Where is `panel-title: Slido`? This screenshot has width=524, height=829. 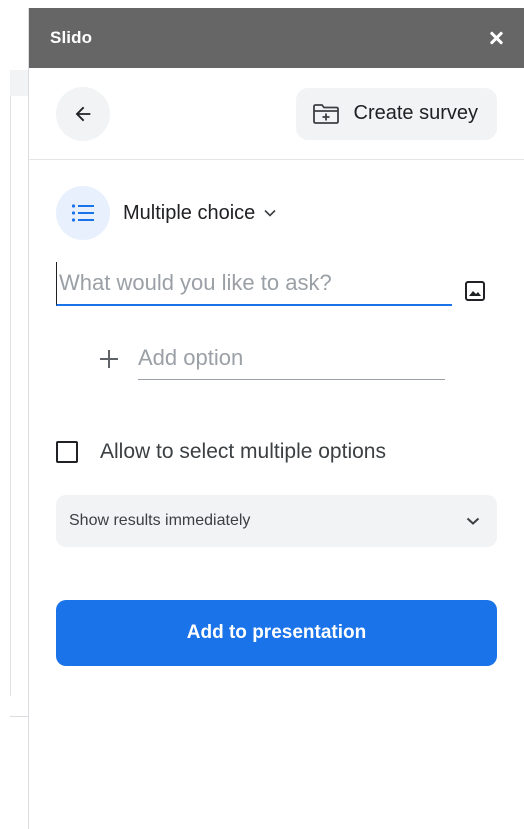
panel-title: Slido is located at coordinates (71, 37).